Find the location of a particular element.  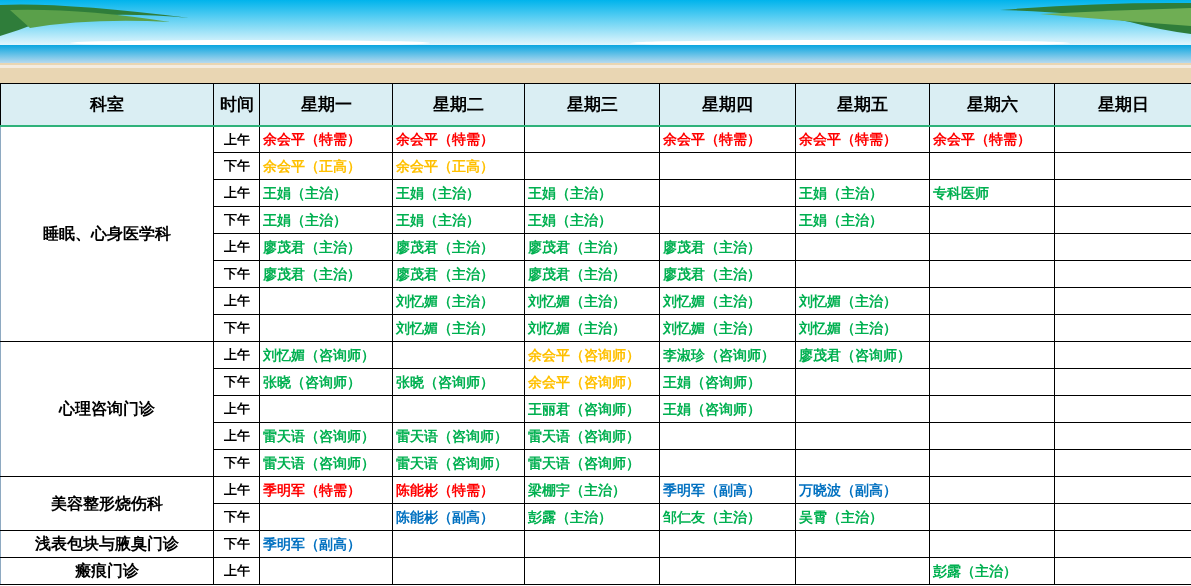

doctor-cell: 梁棚宇（主治） is located at coordinates (592, 490).